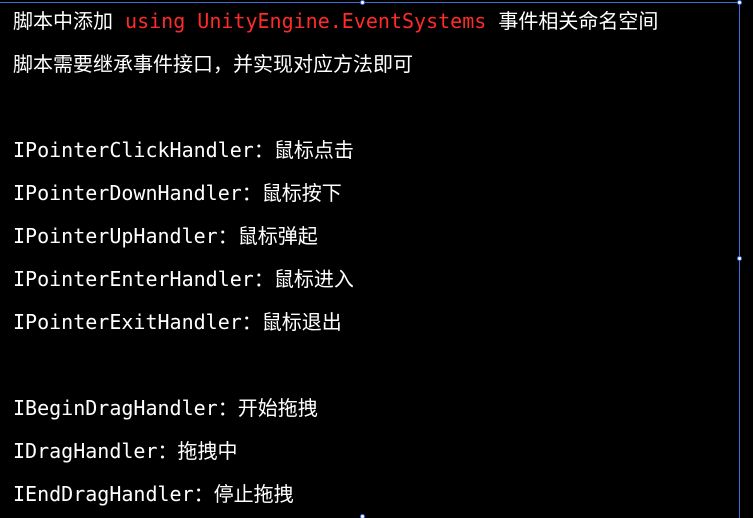  Describe the element at coordinates (165, 408) in the screenshot. I see `handler-line-begin-drag: IBeginDragHandler：开始拖拽` at that location.